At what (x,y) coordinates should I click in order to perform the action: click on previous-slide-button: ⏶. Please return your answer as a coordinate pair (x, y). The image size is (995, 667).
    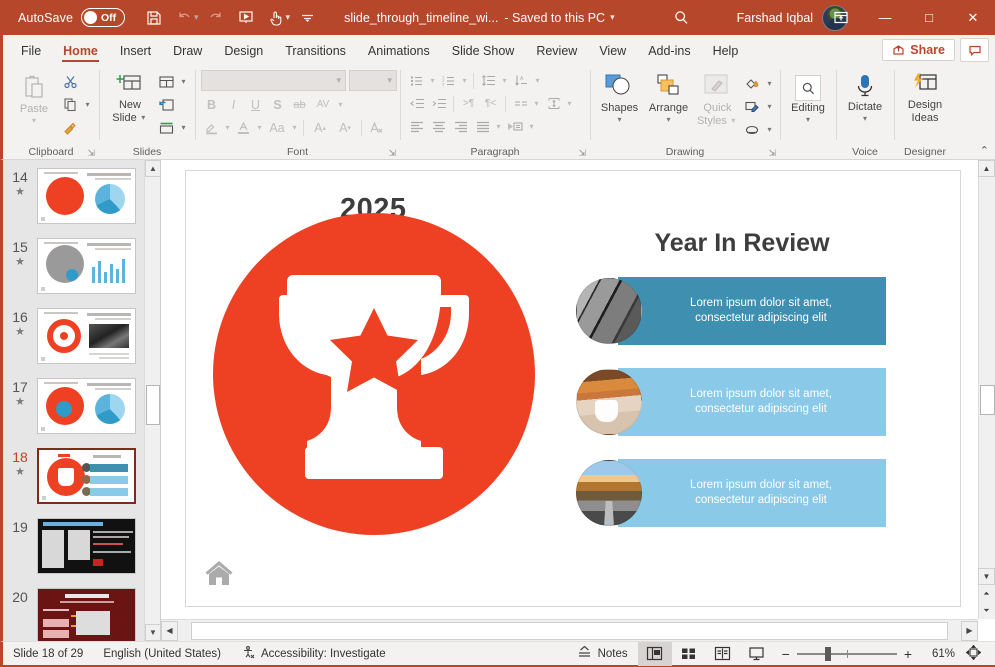
    Looking at the image, I should click on (986, 593).